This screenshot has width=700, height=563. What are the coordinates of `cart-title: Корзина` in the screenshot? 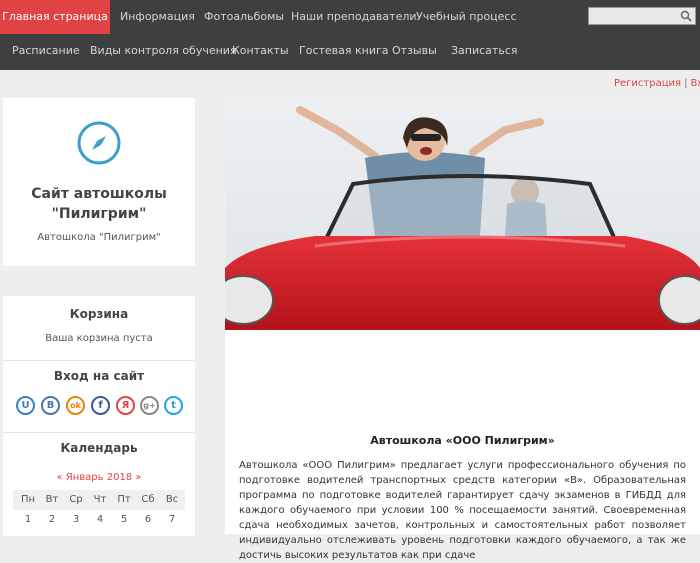 It's located at (99, 314).